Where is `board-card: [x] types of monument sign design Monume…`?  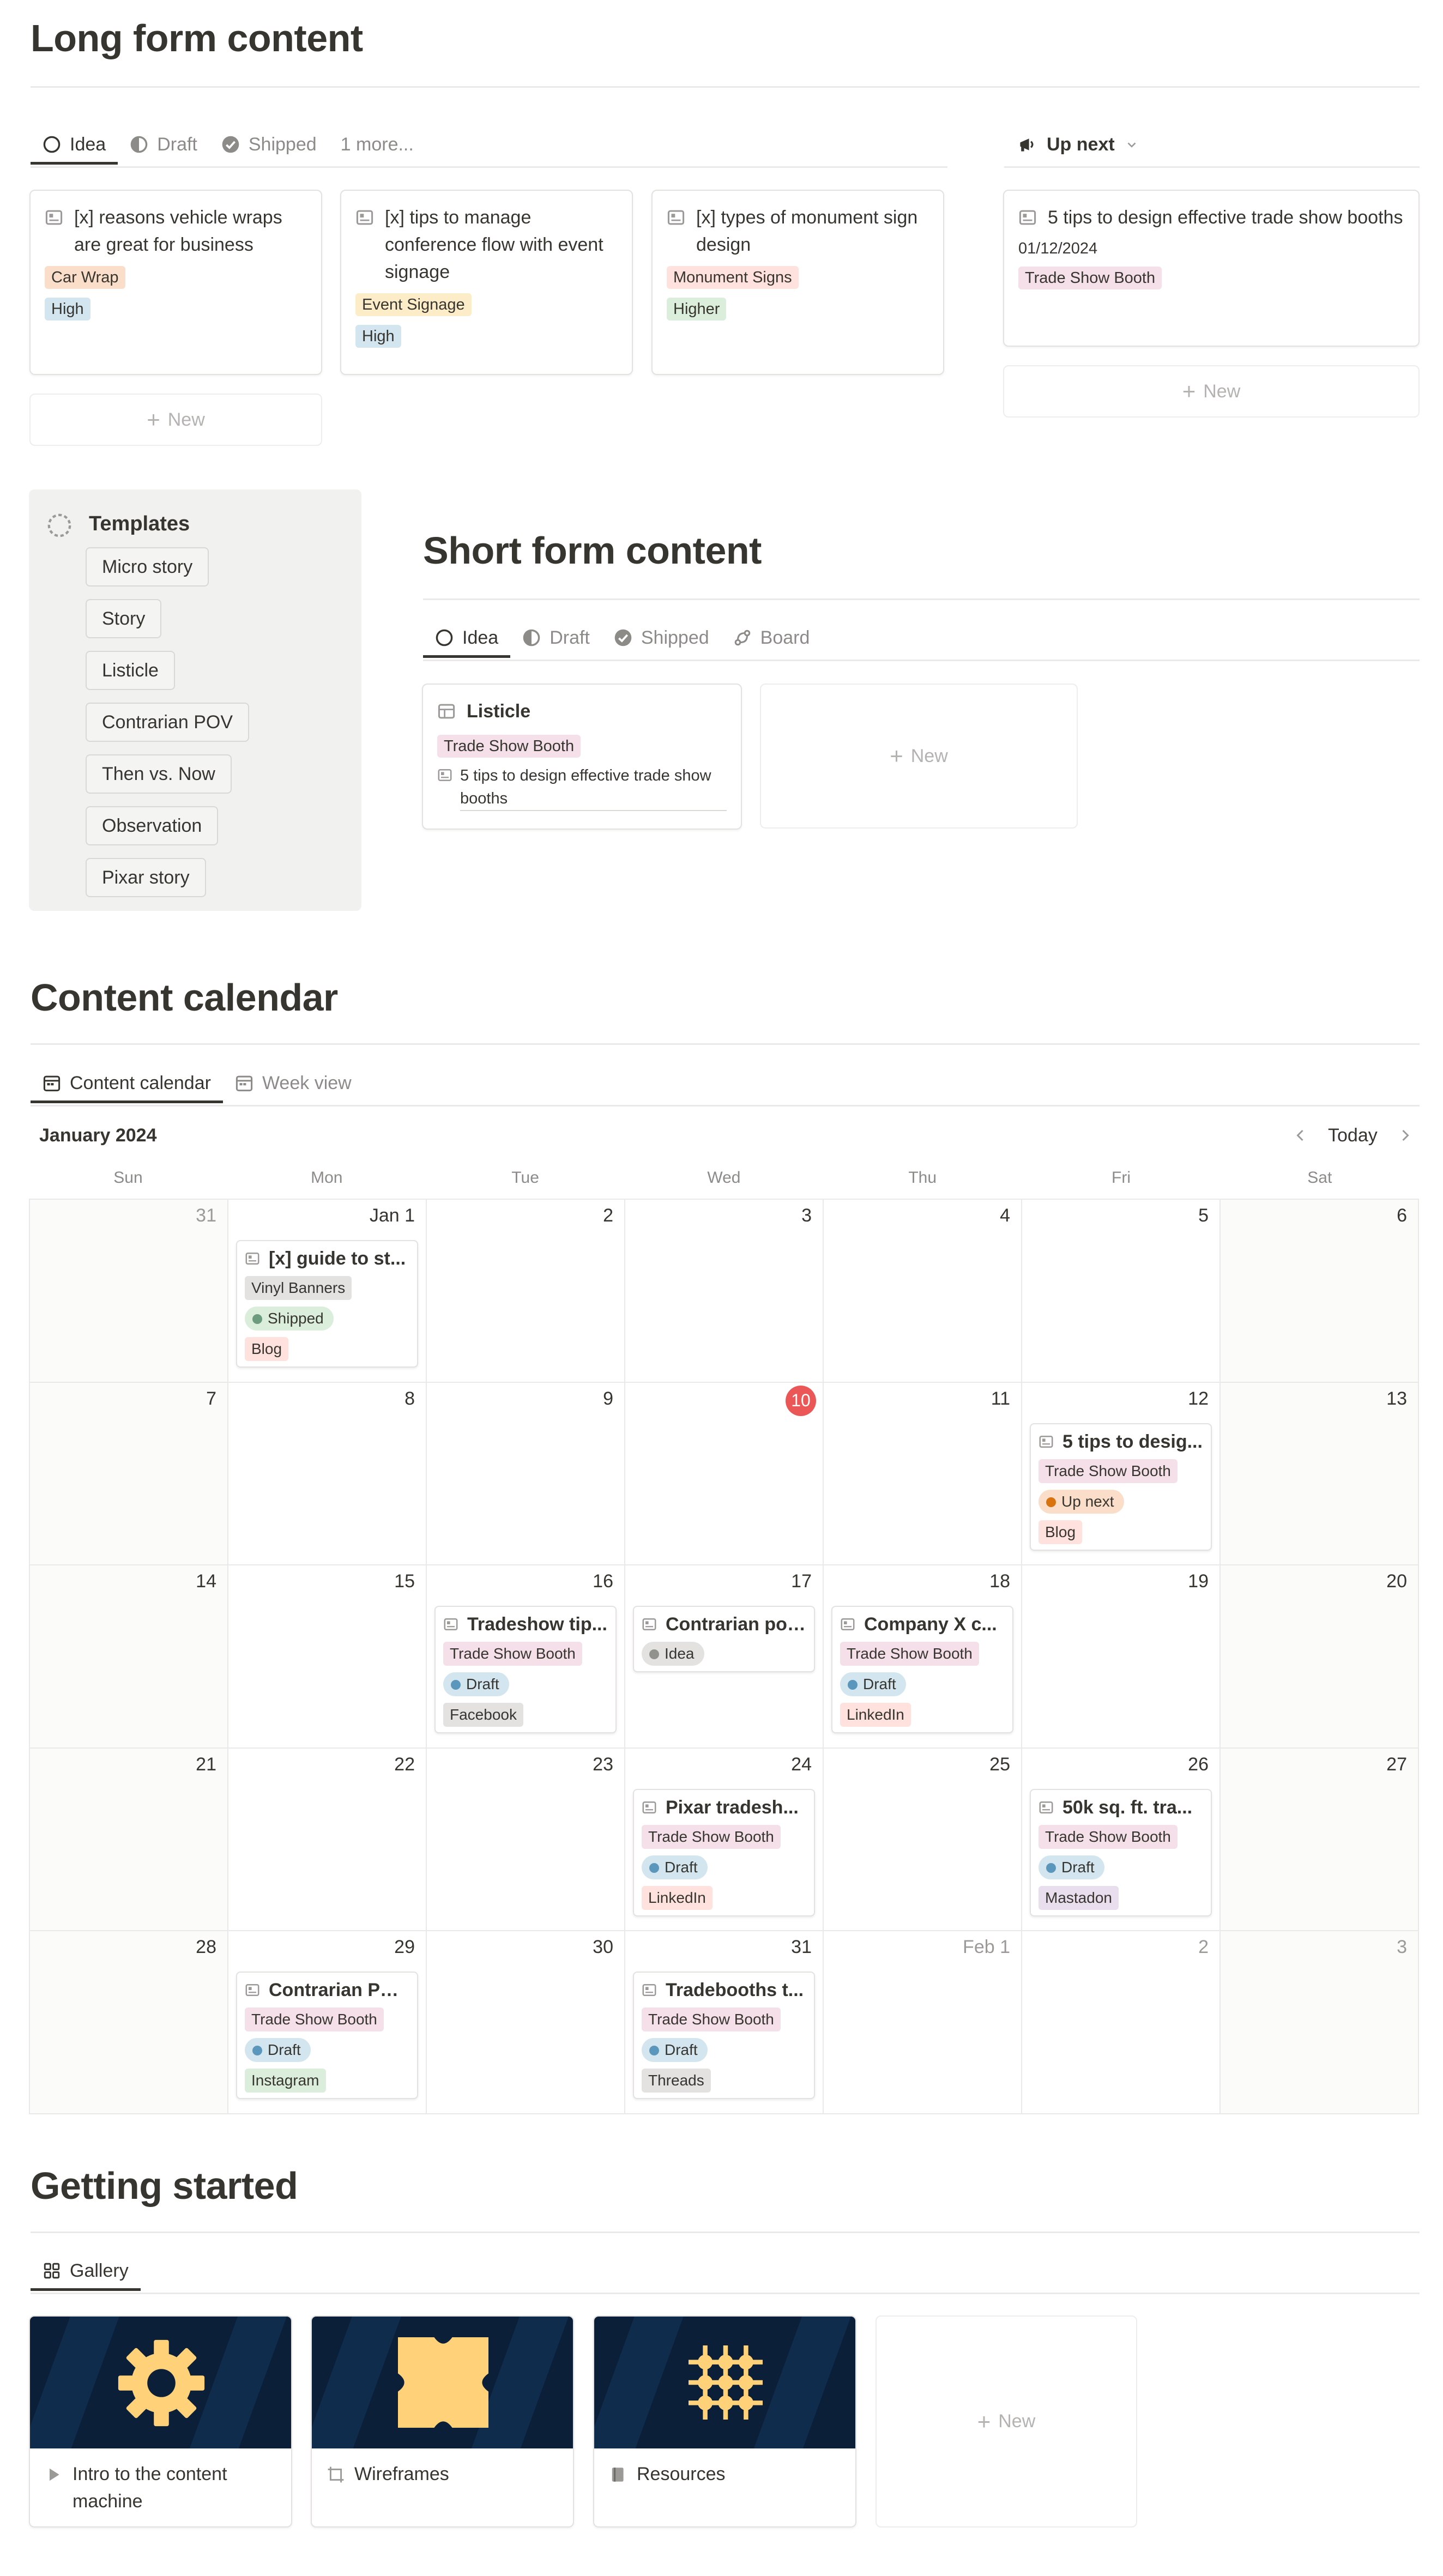
board-card: [x] types of monument sign design Monume… is located at coordinates (797, 282).